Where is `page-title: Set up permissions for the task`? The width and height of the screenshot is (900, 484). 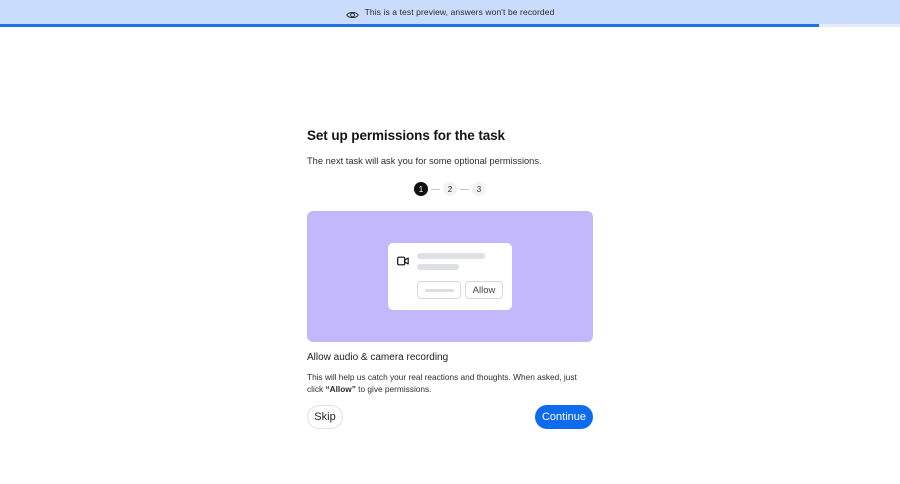 page-title: Set up permissions for the task is located at coordinates (406, 135).